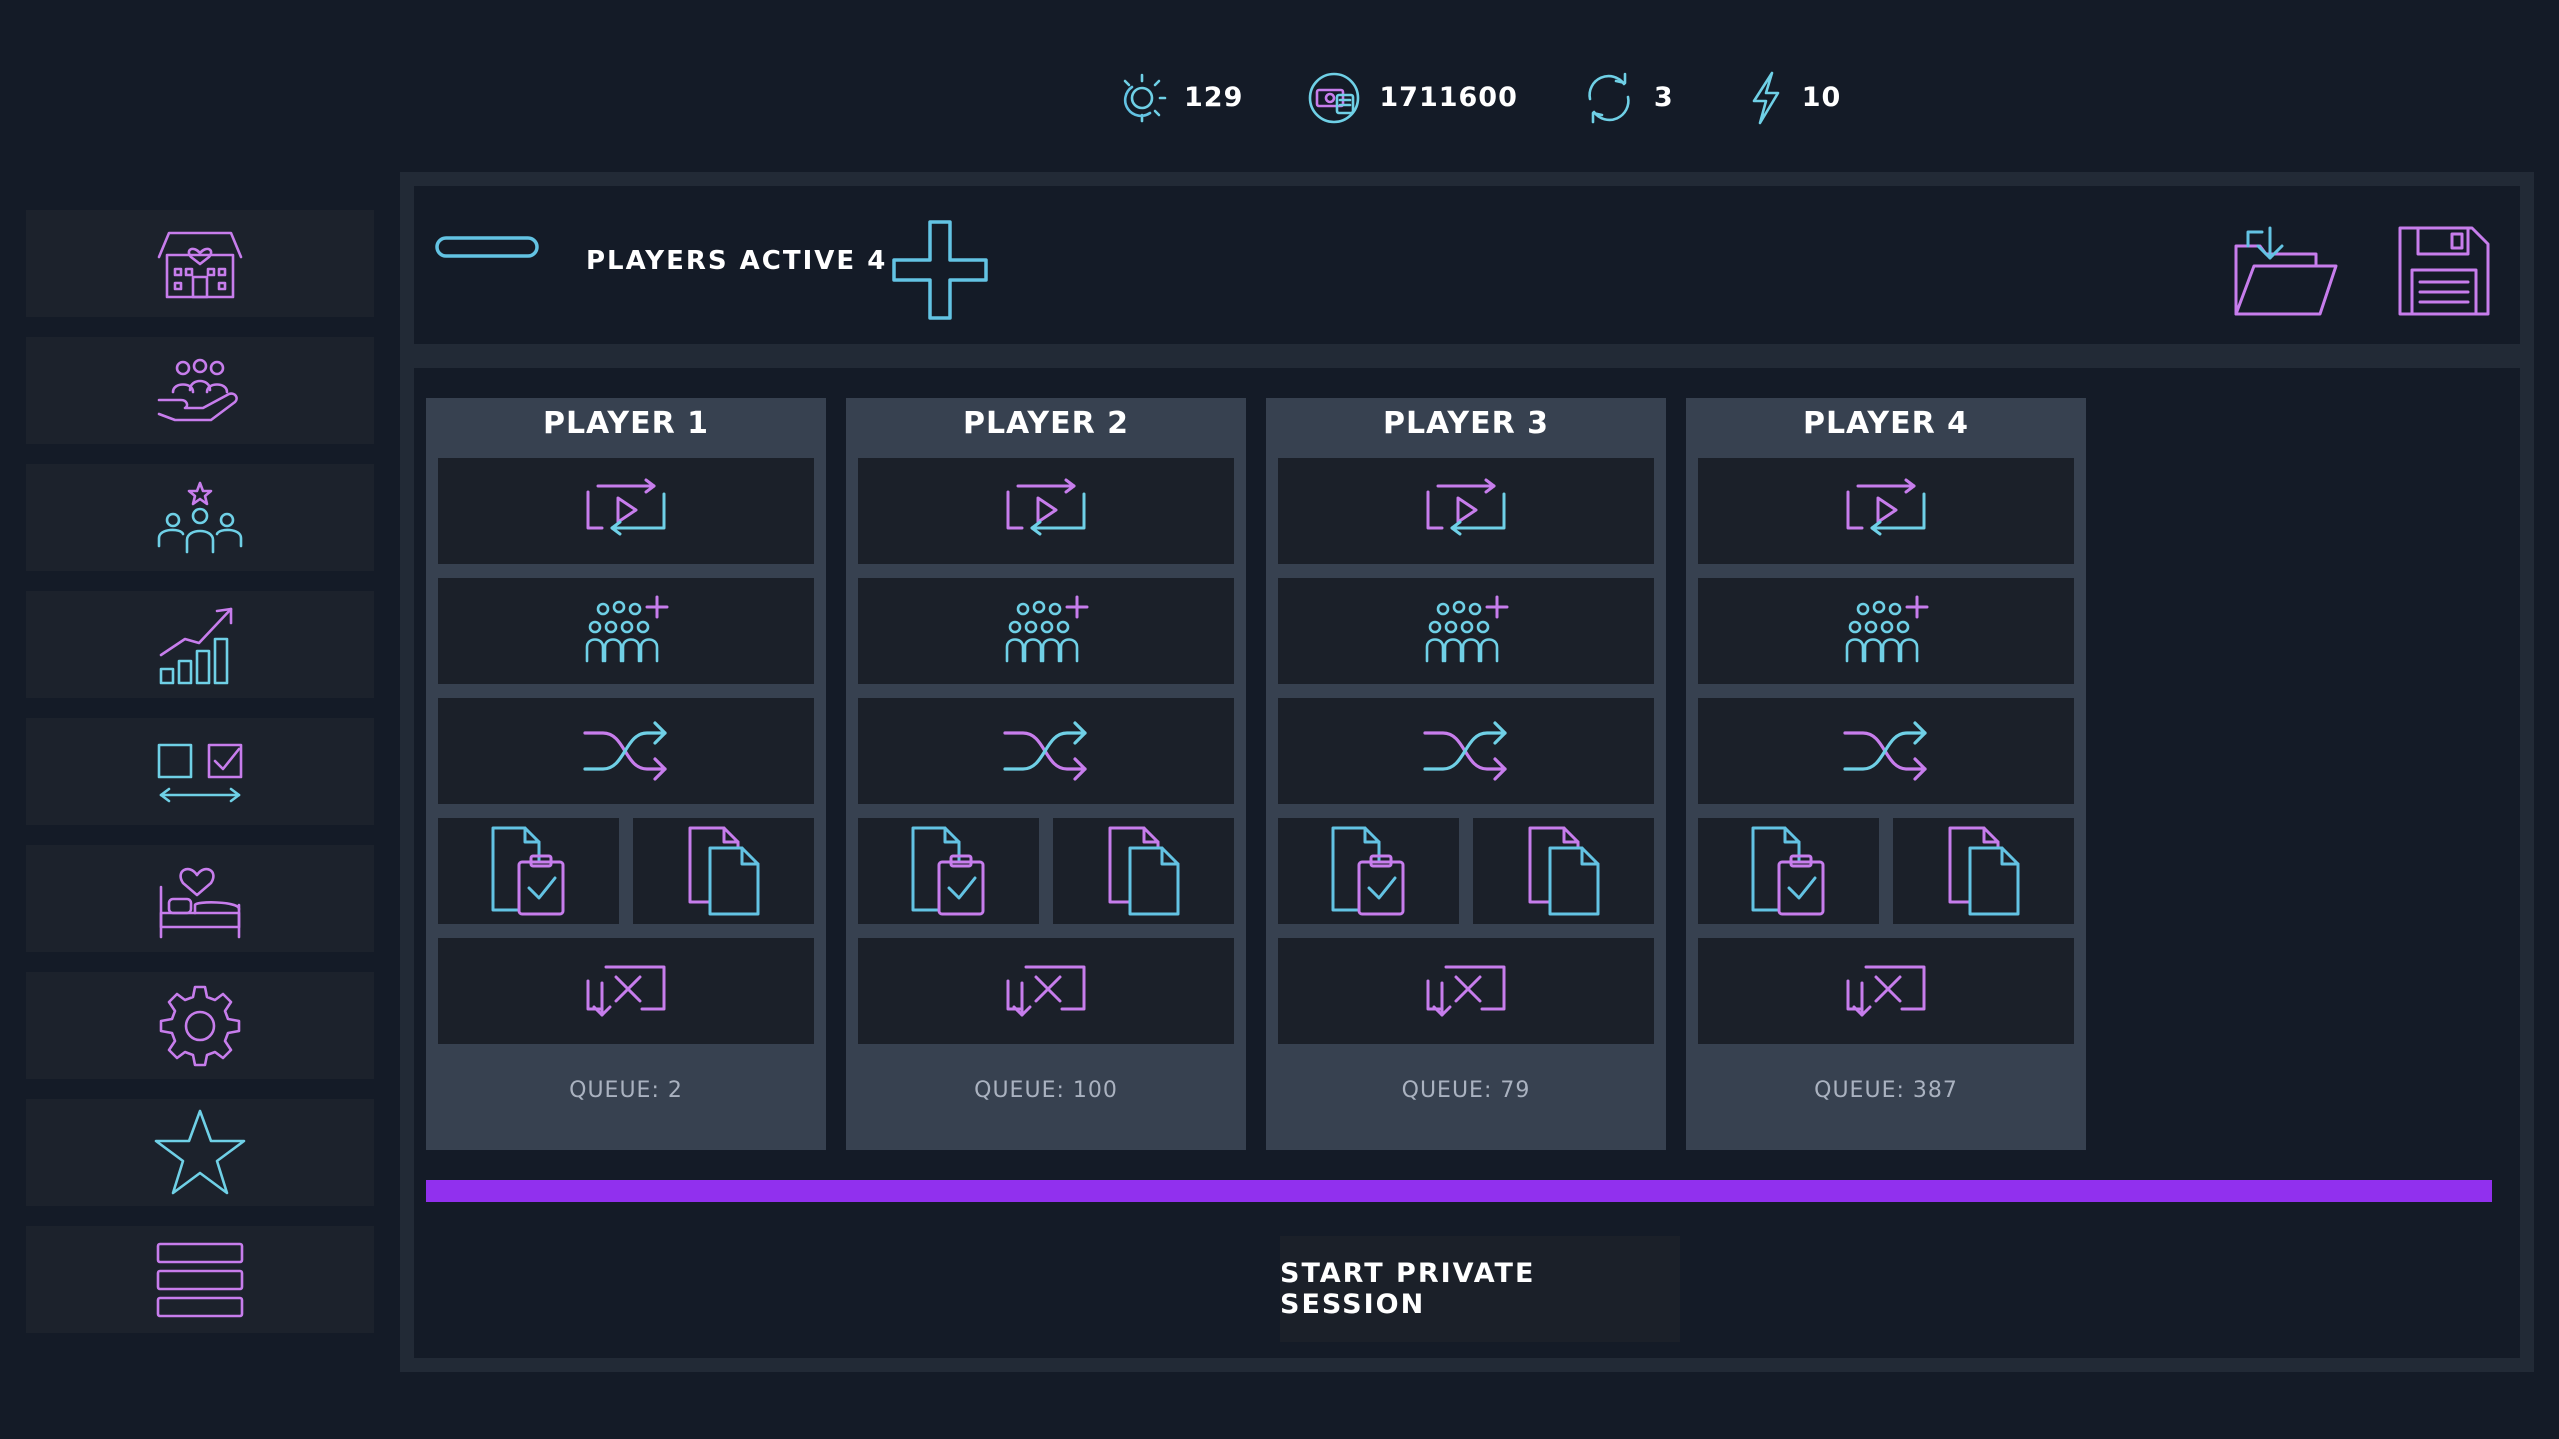  I want to click on player-column-3: PLAYER 3 QUEUE: 79, so click(1466, 774).